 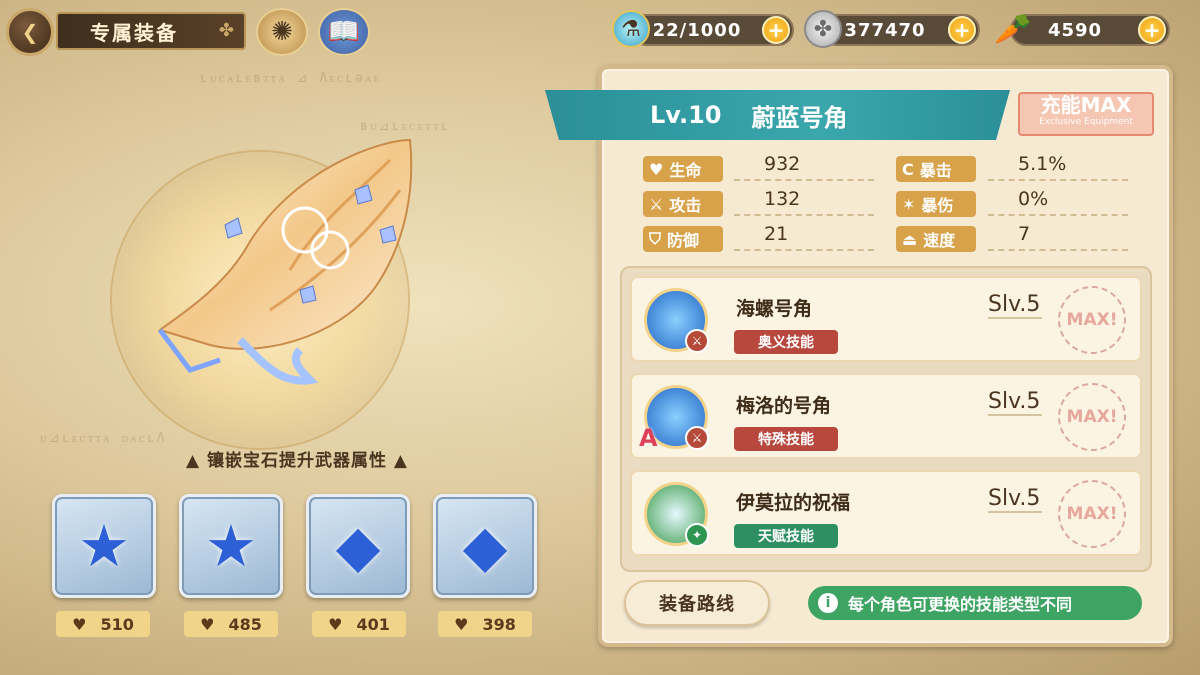 I want to click on gem-value-text: 401, so click(x=373, y=624).